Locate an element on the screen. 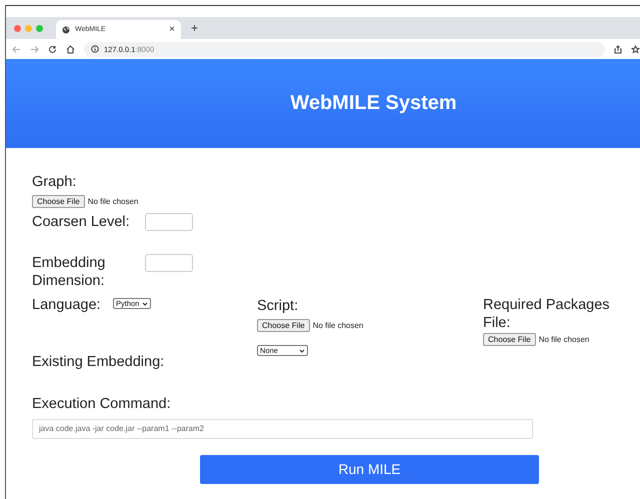  run-button: Run MILE is located at coordinates (369, 469).